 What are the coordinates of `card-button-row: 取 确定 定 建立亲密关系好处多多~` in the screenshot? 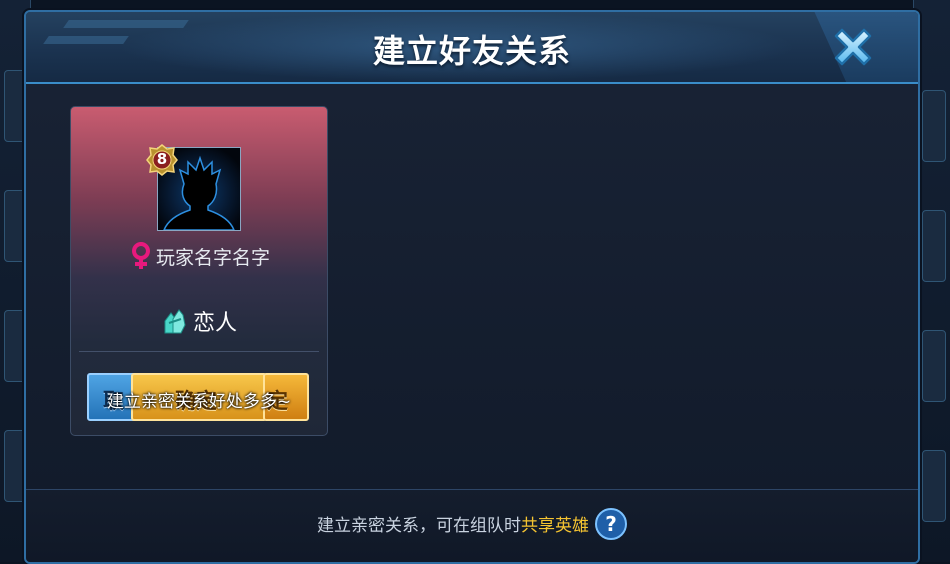 It's located at (198, 397).